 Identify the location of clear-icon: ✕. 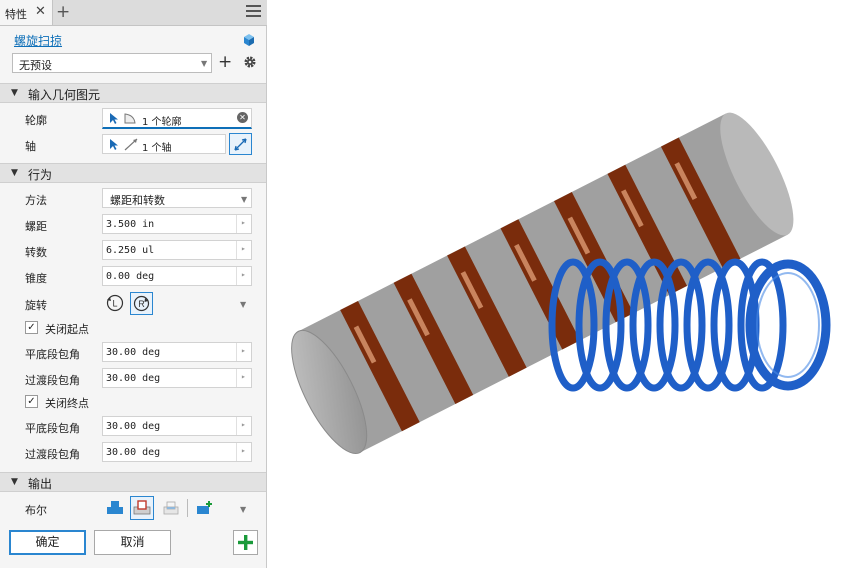
(242, 117).